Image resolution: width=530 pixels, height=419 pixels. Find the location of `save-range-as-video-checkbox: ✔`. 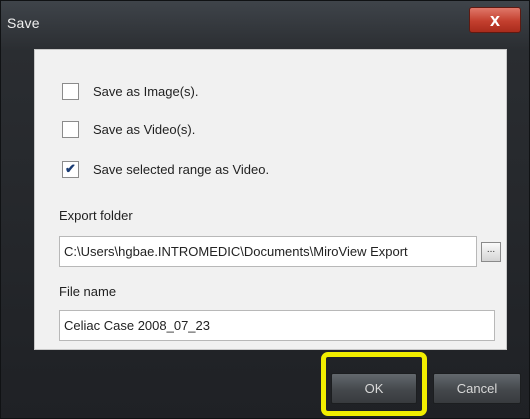

save-range-as-video-checkbox: ✔ is located at coordinates (70, 169).